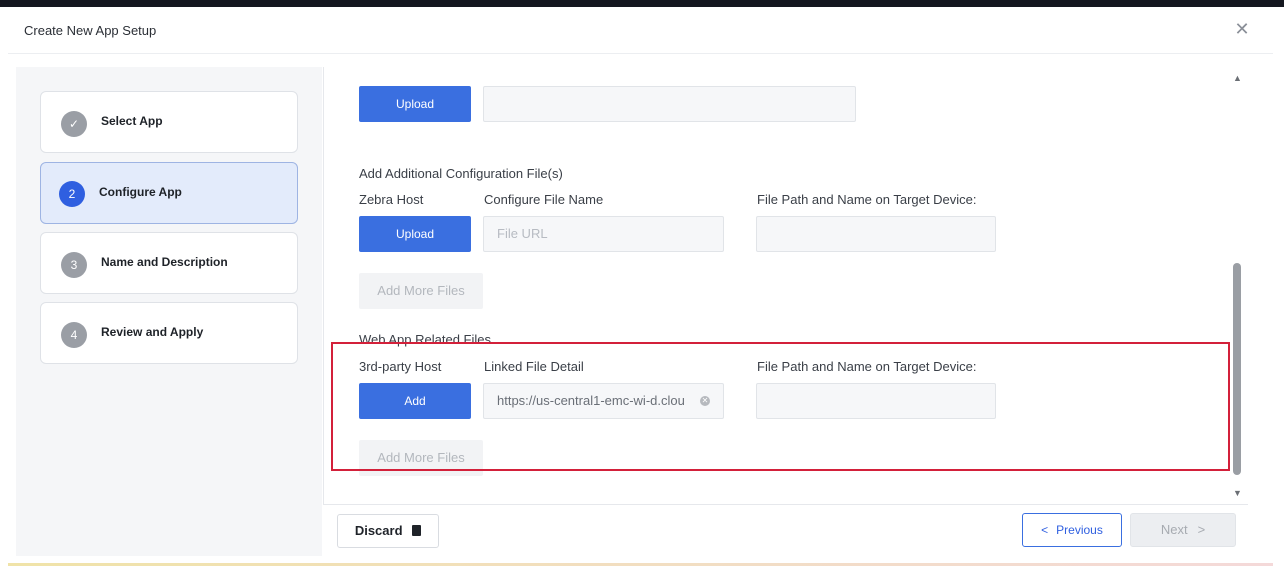  Describe the element at coordinates (421, 291) in the screenshot. I see `config-add-more-files-button: Add More Files` at that location.